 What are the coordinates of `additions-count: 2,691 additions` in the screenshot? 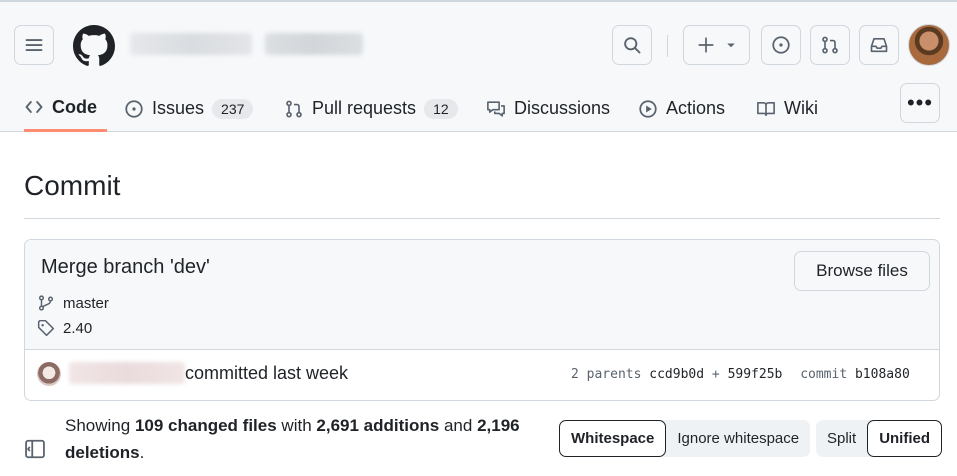 It's located at (378, 425).